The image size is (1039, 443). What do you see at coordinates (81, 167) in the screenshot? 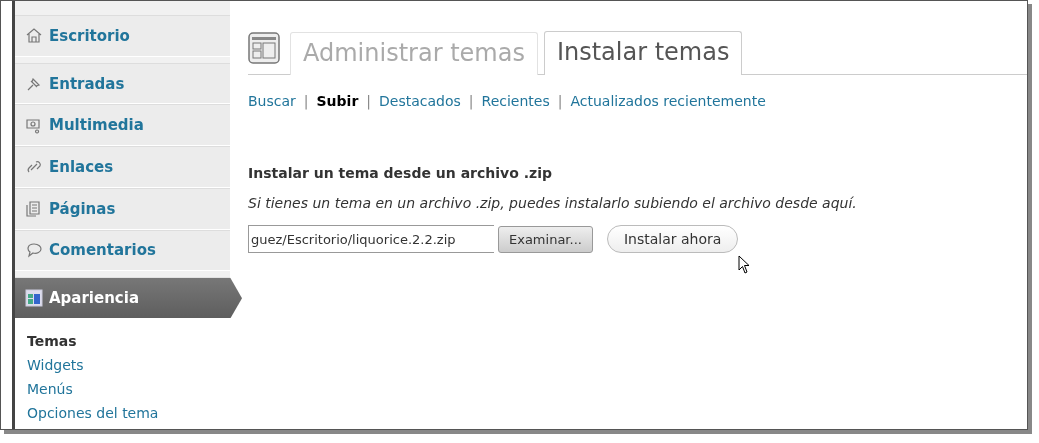
I see `sidebar-item-label: Enlaces` at bounding box center [81, 167].